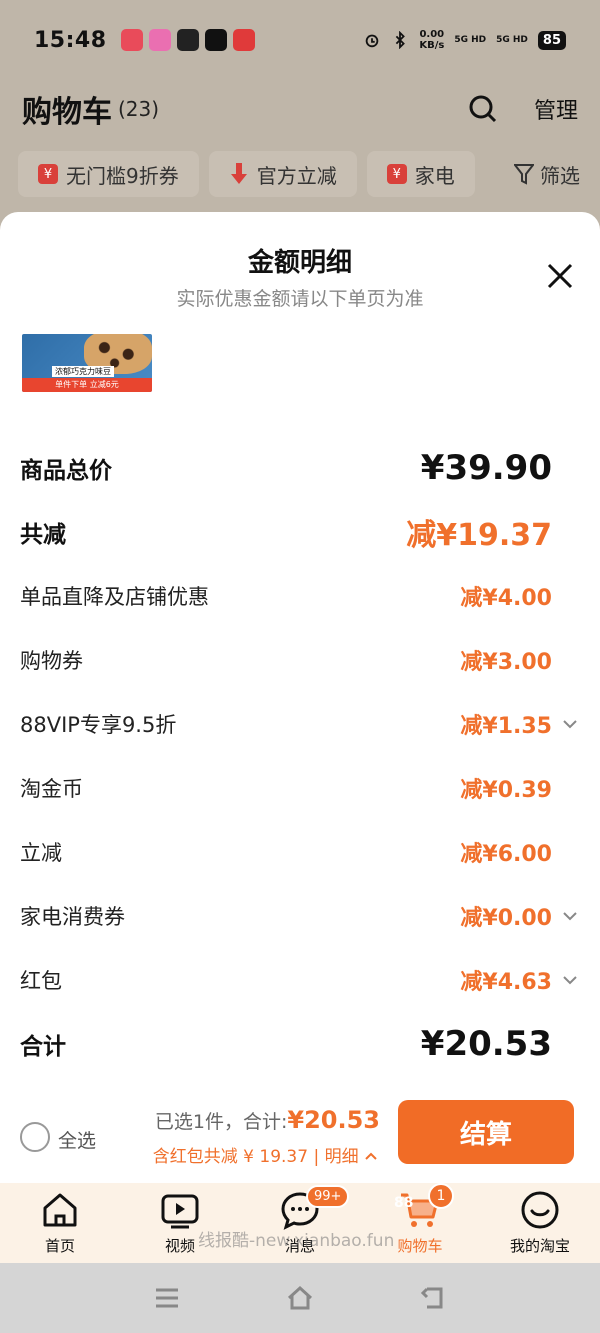 The image size is (600, 1333). Describe the element at coordinates (60, 1223) in the screenshot. I see `tab-home: 首页` at that location.